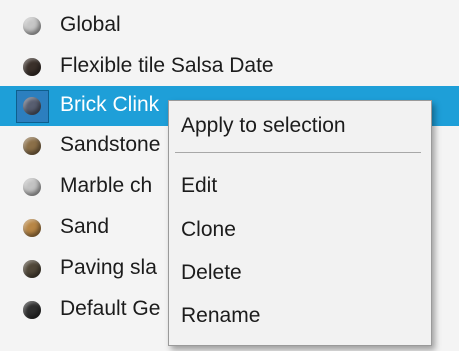 This screenshot has width=459, height=351. I want to click on list-item-flexible-tile: Flexible tile Salsa Date, so click(229, 67).